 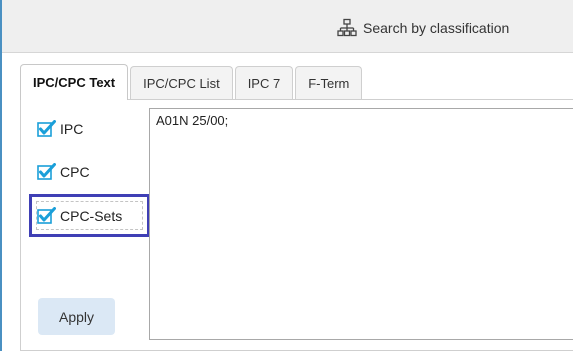 I want to click on tab-ipc-cpc-list: IPC/CPC List, so click(x=181, y=83).